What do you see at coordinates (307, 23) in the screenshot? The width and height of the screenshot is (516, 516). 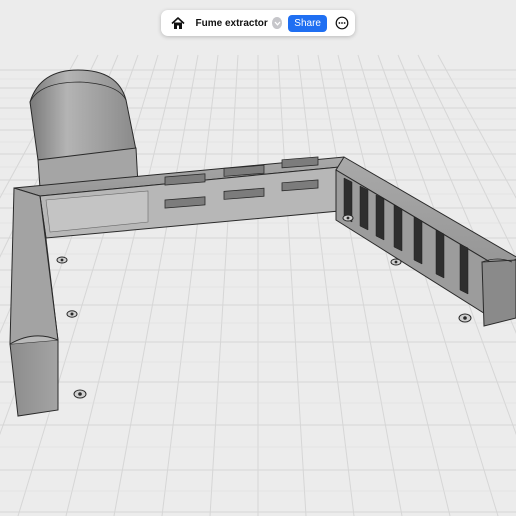 I see `share-button: Share` at bounding box center [307, 23].